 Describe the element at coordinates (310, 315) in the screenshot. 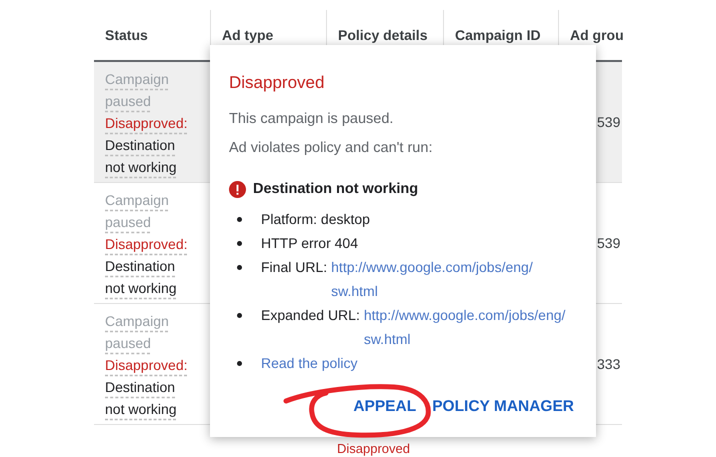

I see `detail-text: Expanded URL:` at that location.